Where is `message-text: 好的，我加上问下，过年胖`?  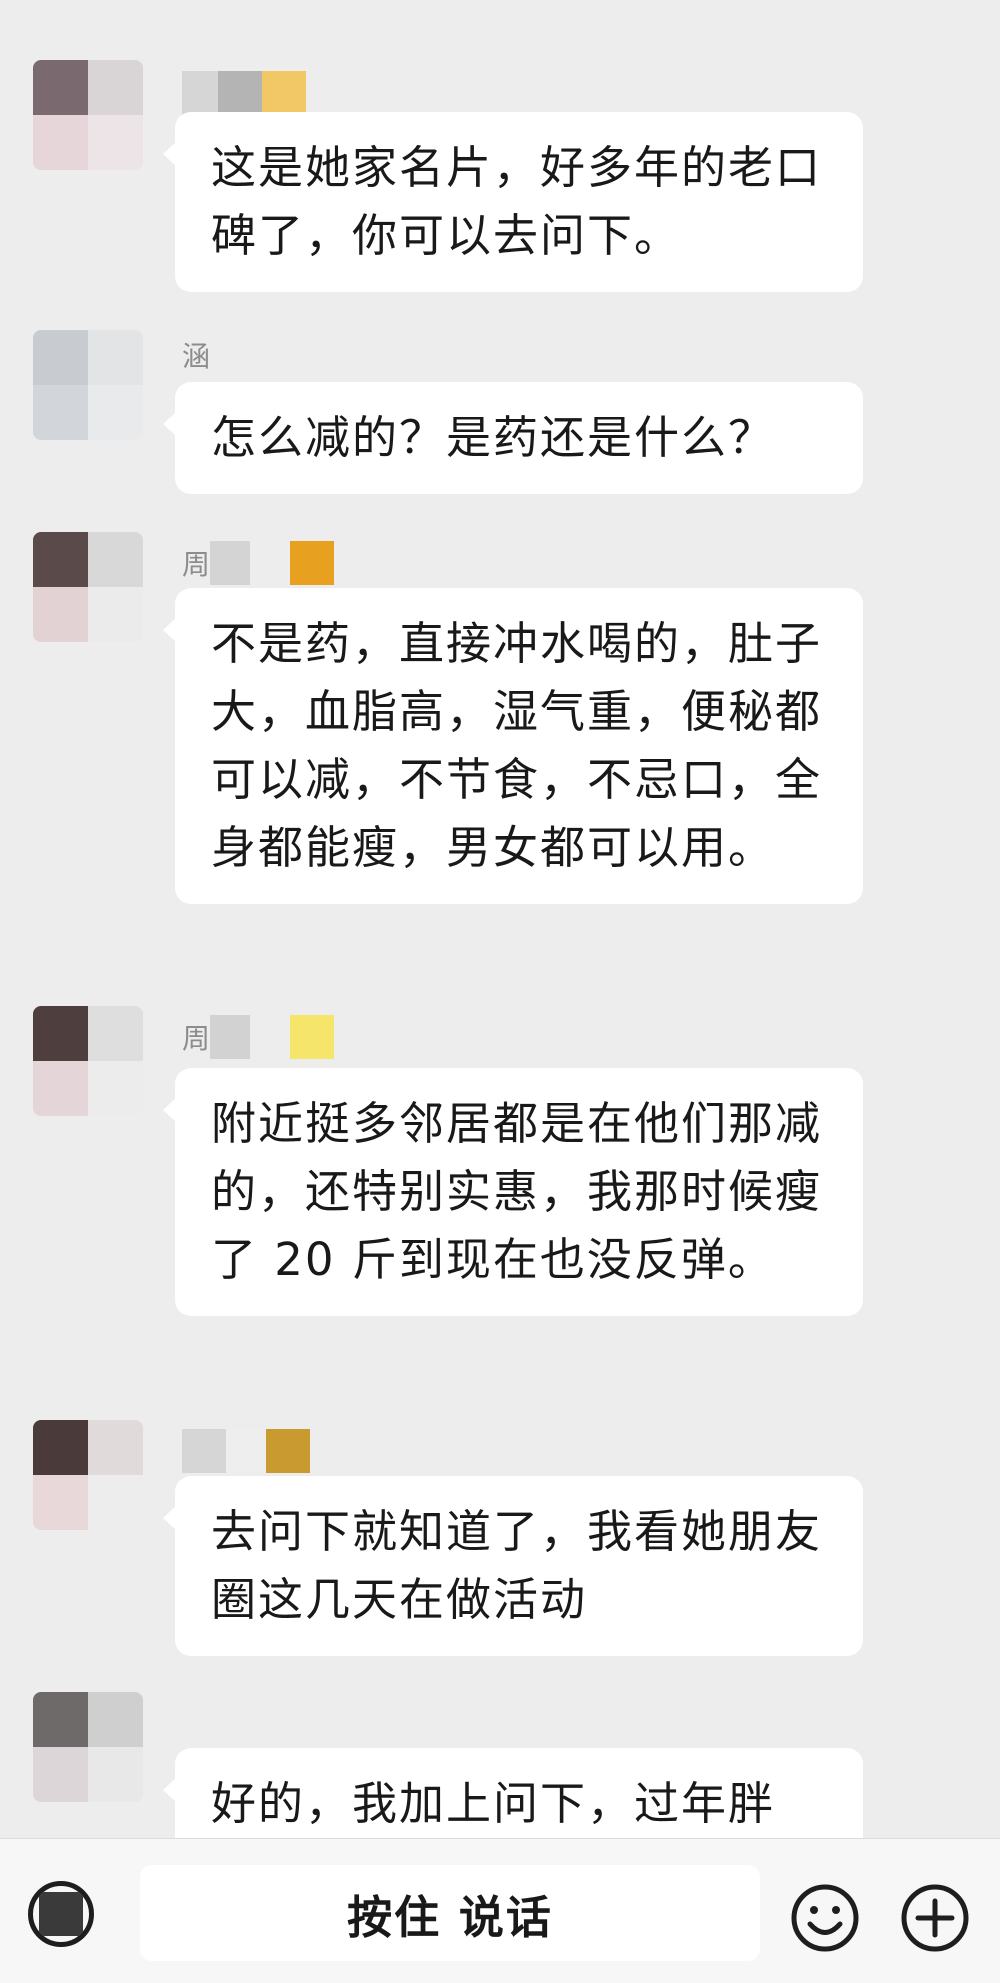
message-text: 好的，我加上问下，过年胖 is located at coordinates (493, 1803).